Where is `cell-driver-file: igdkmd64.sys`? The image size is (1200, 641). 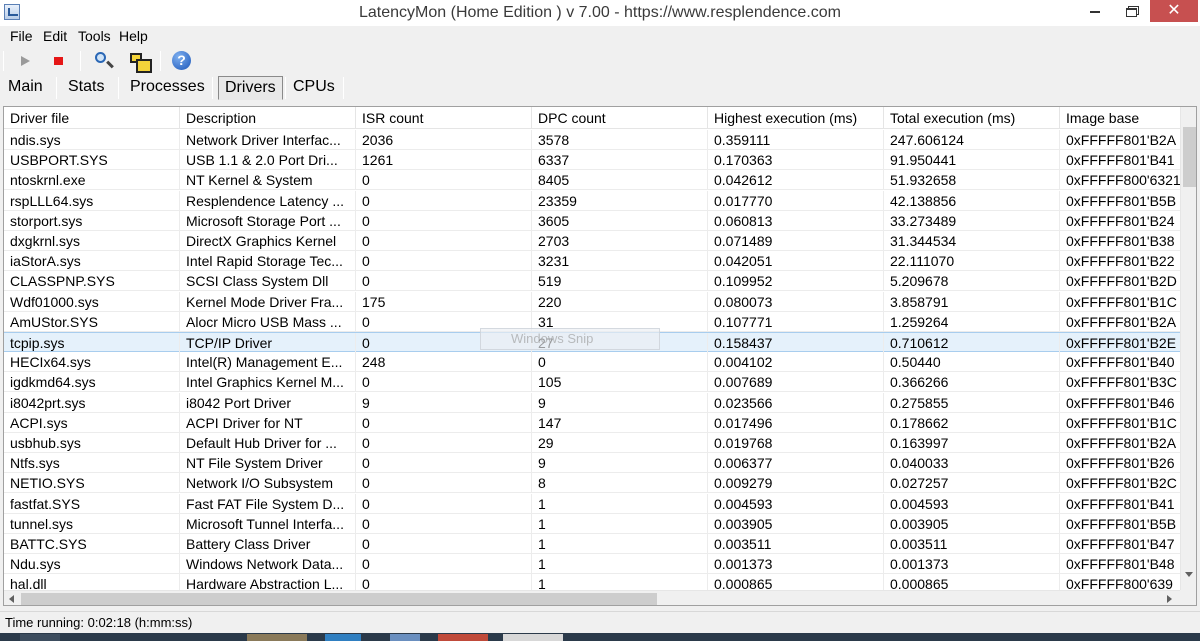 cell-driver-file: igdkmd64.sys is located at coordinates (92, 382).